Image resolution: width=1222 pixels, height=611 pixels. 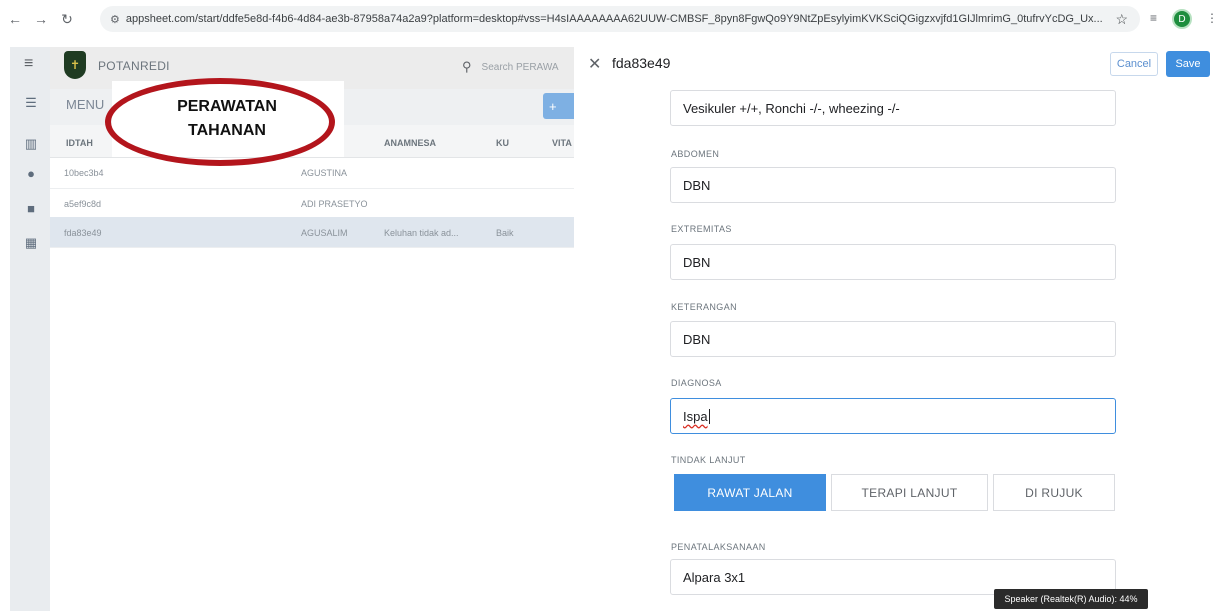 I want to click on add-record-button: +, so click(x=558, y=106).